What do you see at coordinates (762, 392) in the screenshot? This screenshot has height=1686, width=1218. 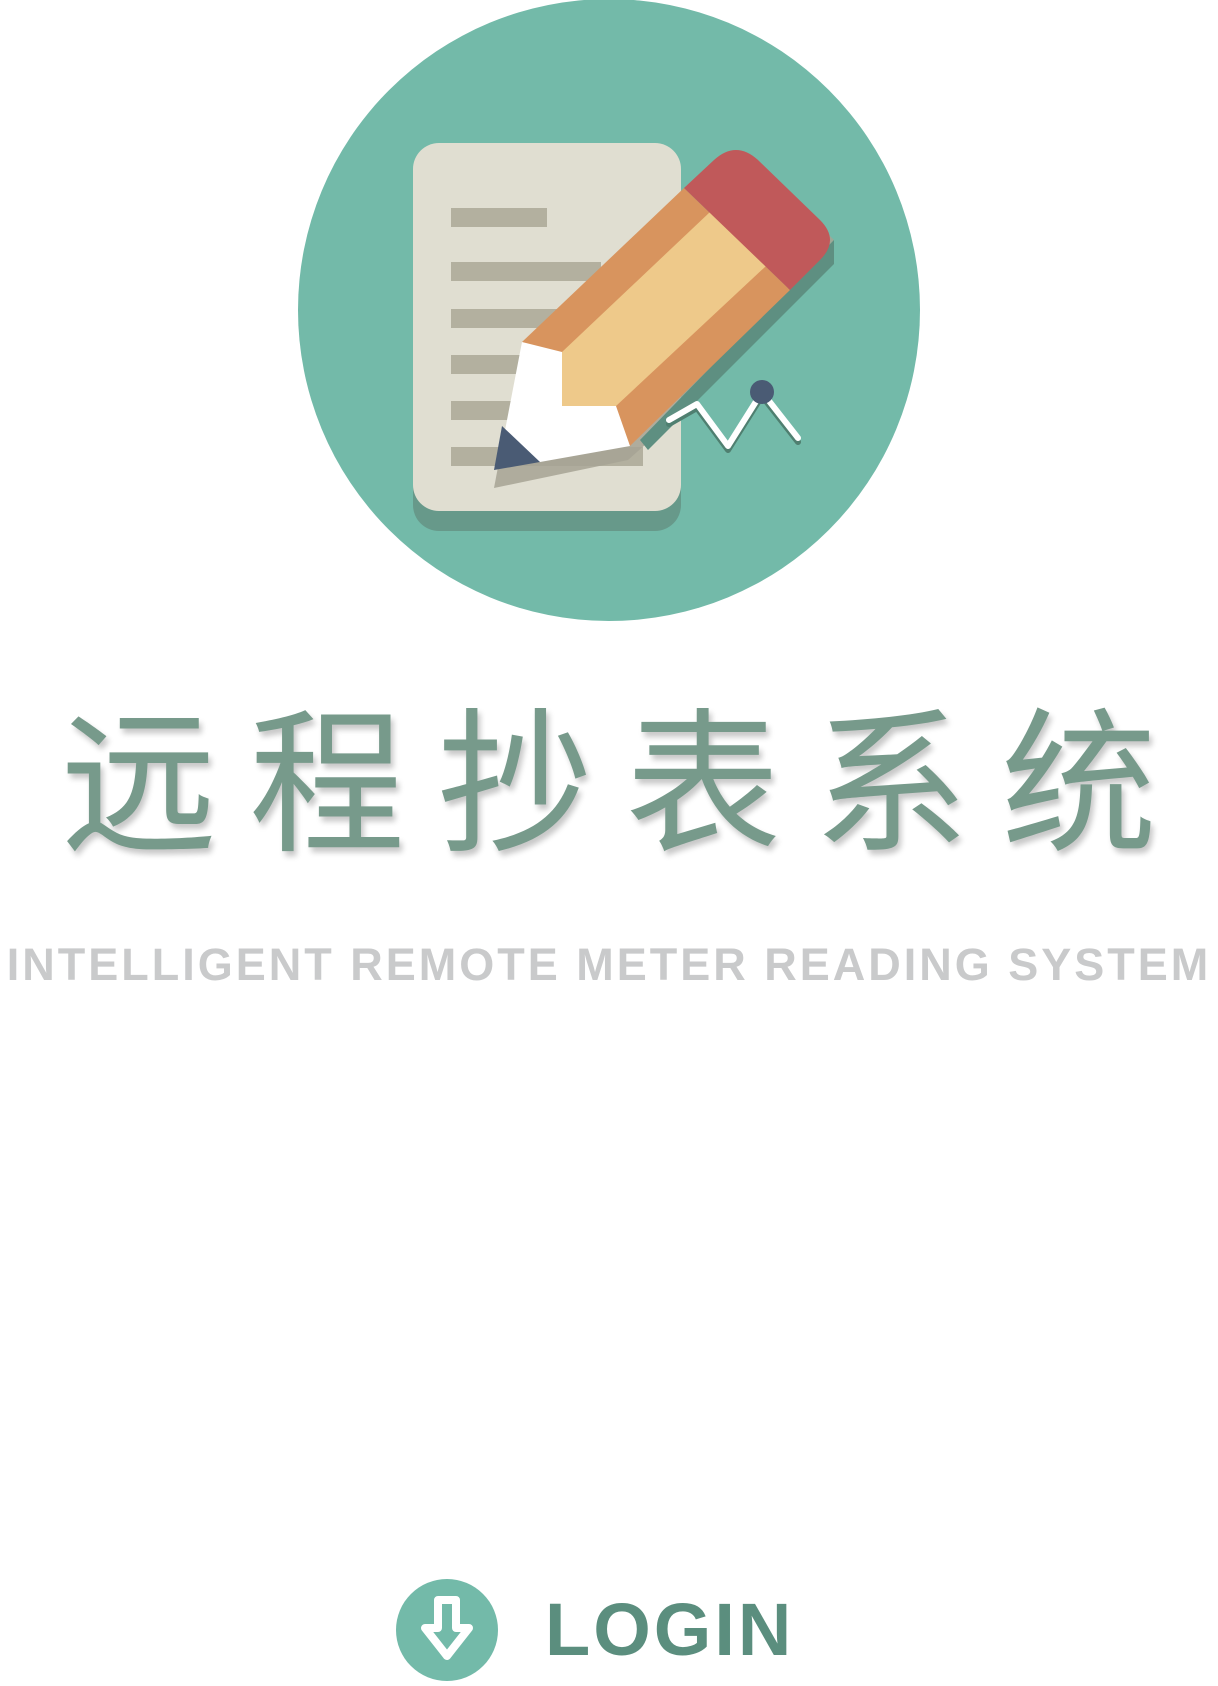 I see `signature-dot` at bounding box center [762, 392].